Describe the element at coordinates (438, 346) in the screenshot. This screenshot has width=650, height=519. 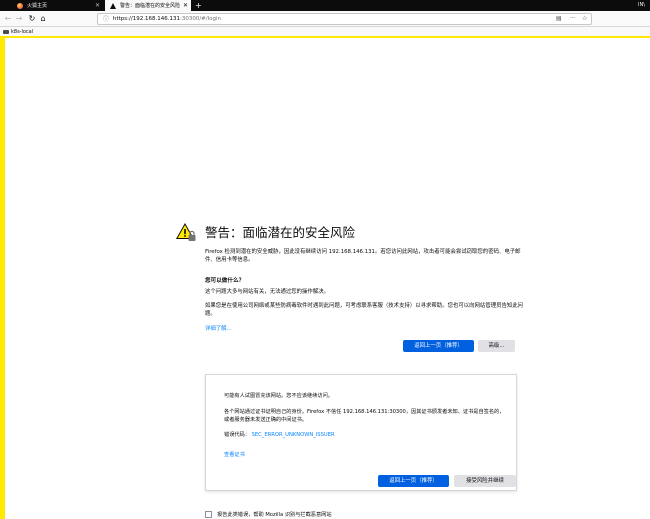
I see `go-back-button: 返回上一页（推荐）` at that location.